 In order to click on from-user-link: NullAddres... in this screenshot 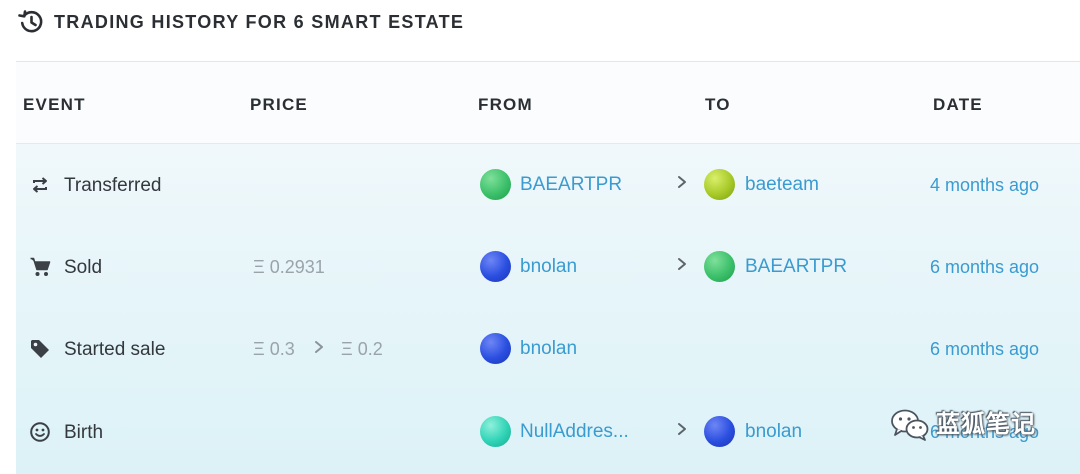, I will do `click(574, 432)`.